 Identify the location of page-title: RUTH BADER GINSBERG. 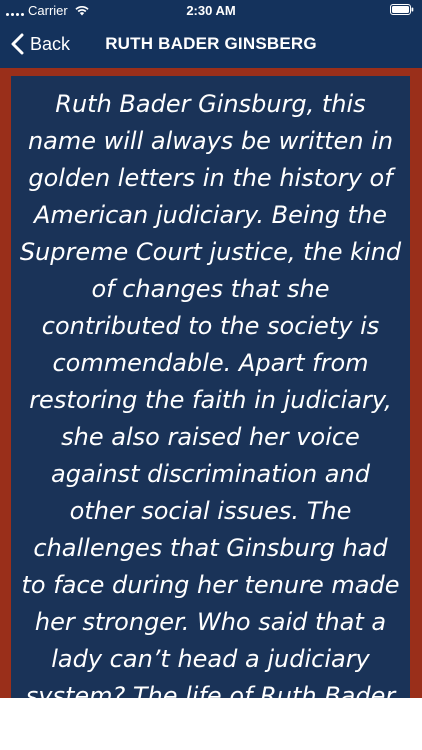
(211, 43).